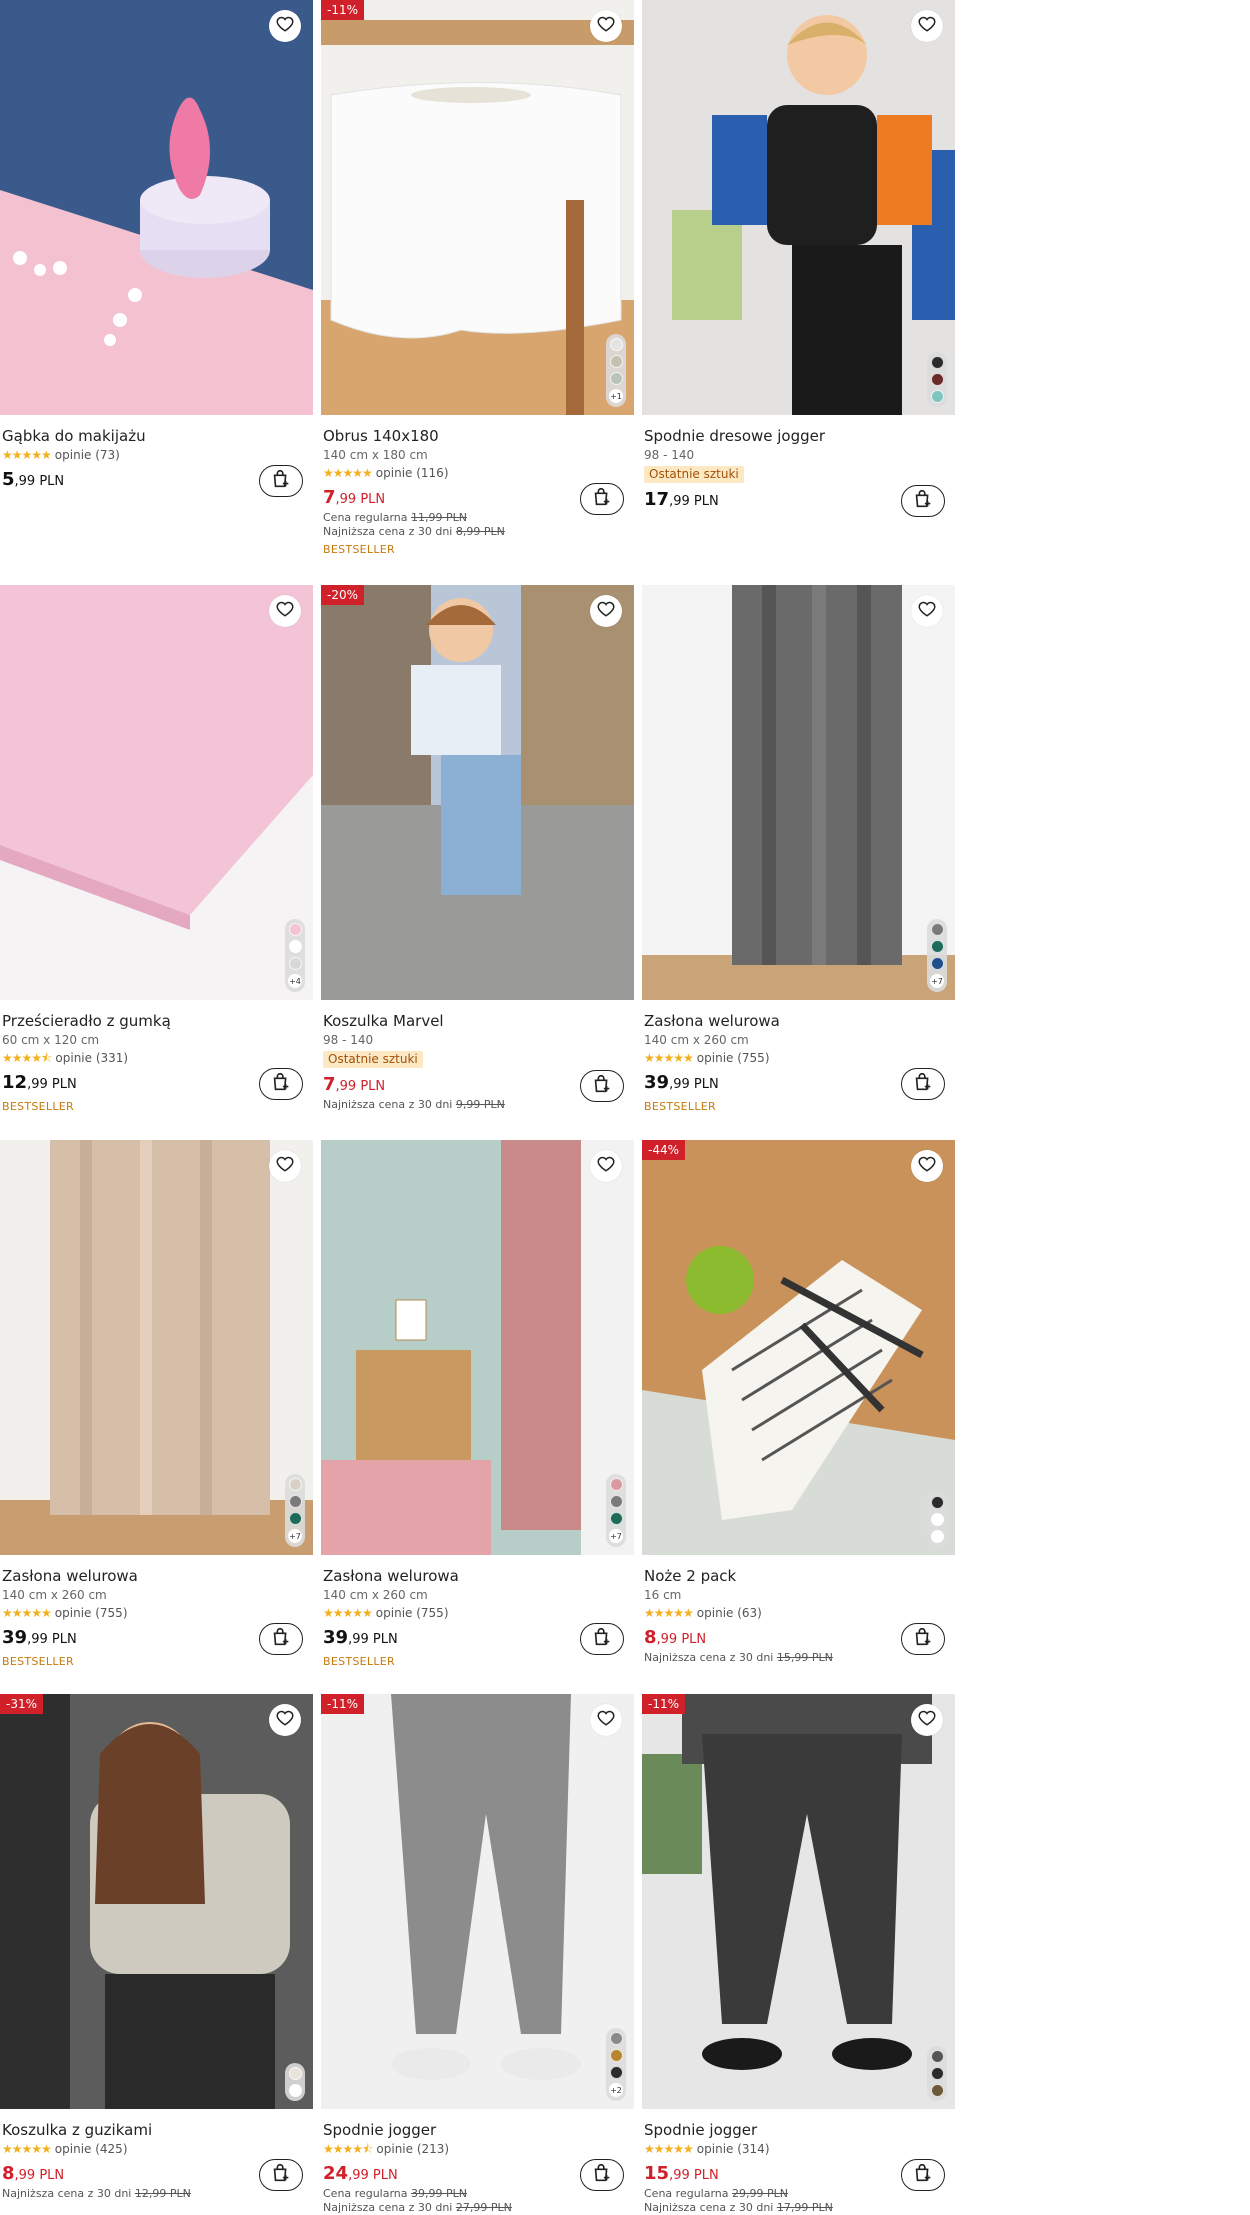 This screenshot has width=1250, height=2215. I want to click on product-image: -20%, so click(477, 792).